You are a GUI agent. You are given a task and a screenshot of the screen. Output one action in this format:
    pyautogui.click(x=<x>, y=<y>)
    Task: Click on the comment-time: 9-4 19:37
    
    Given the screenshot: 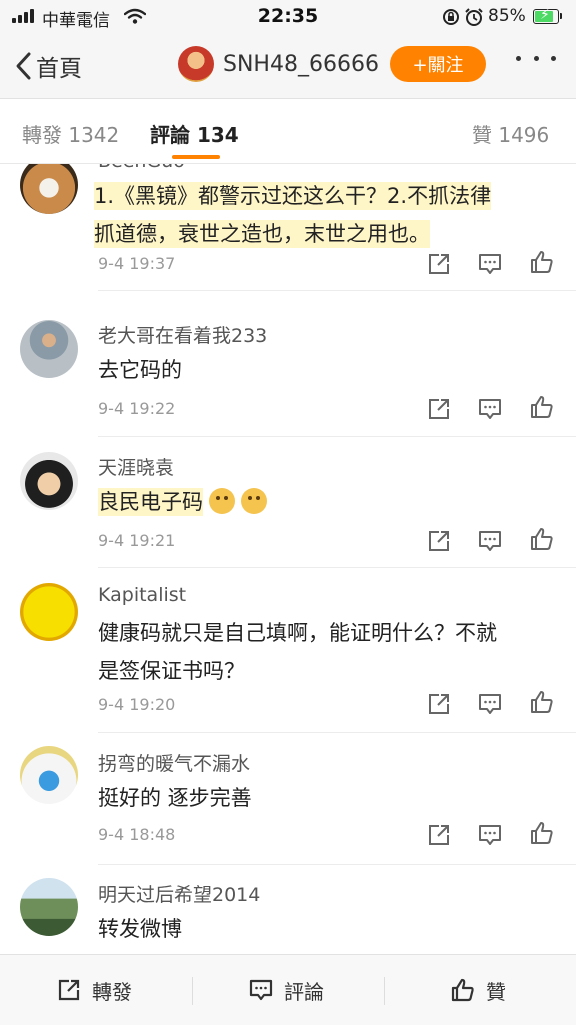 What is the action you would take?
    pyautogui.click(x=137, y=263)
    